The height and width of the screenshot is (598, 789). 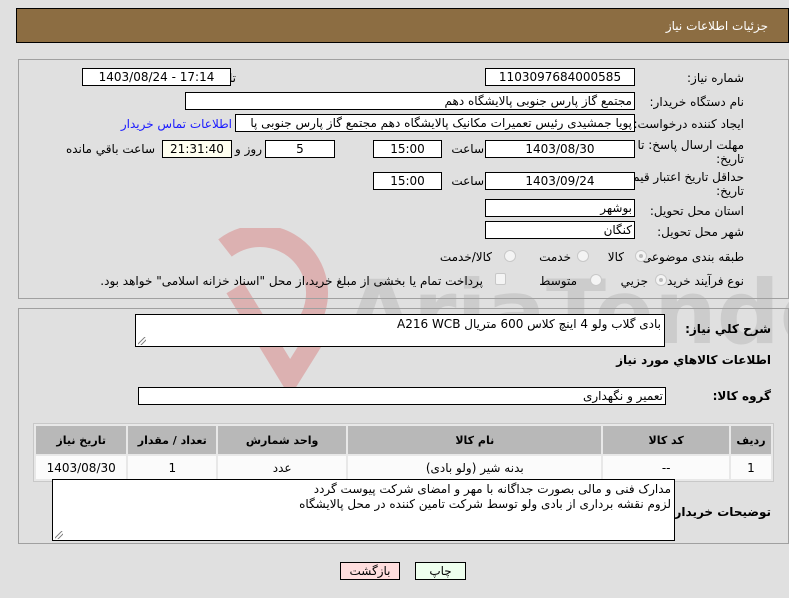 I want to click on days-label: روز و, so click(x=248, y=149).